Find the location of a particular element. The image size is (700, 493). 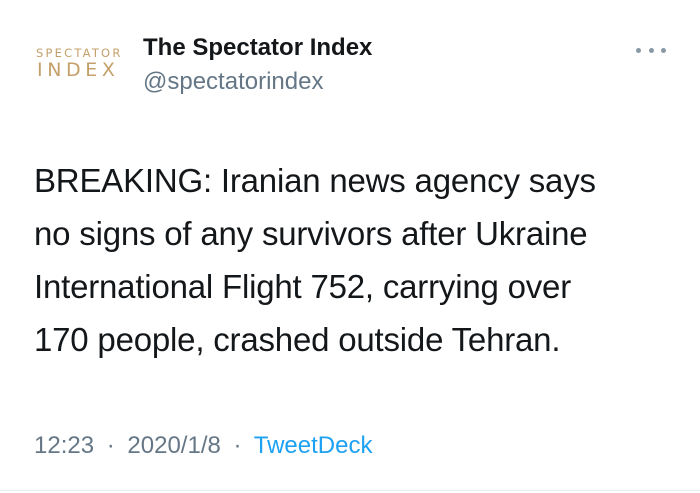

divider is located at coordinates (350, 490).